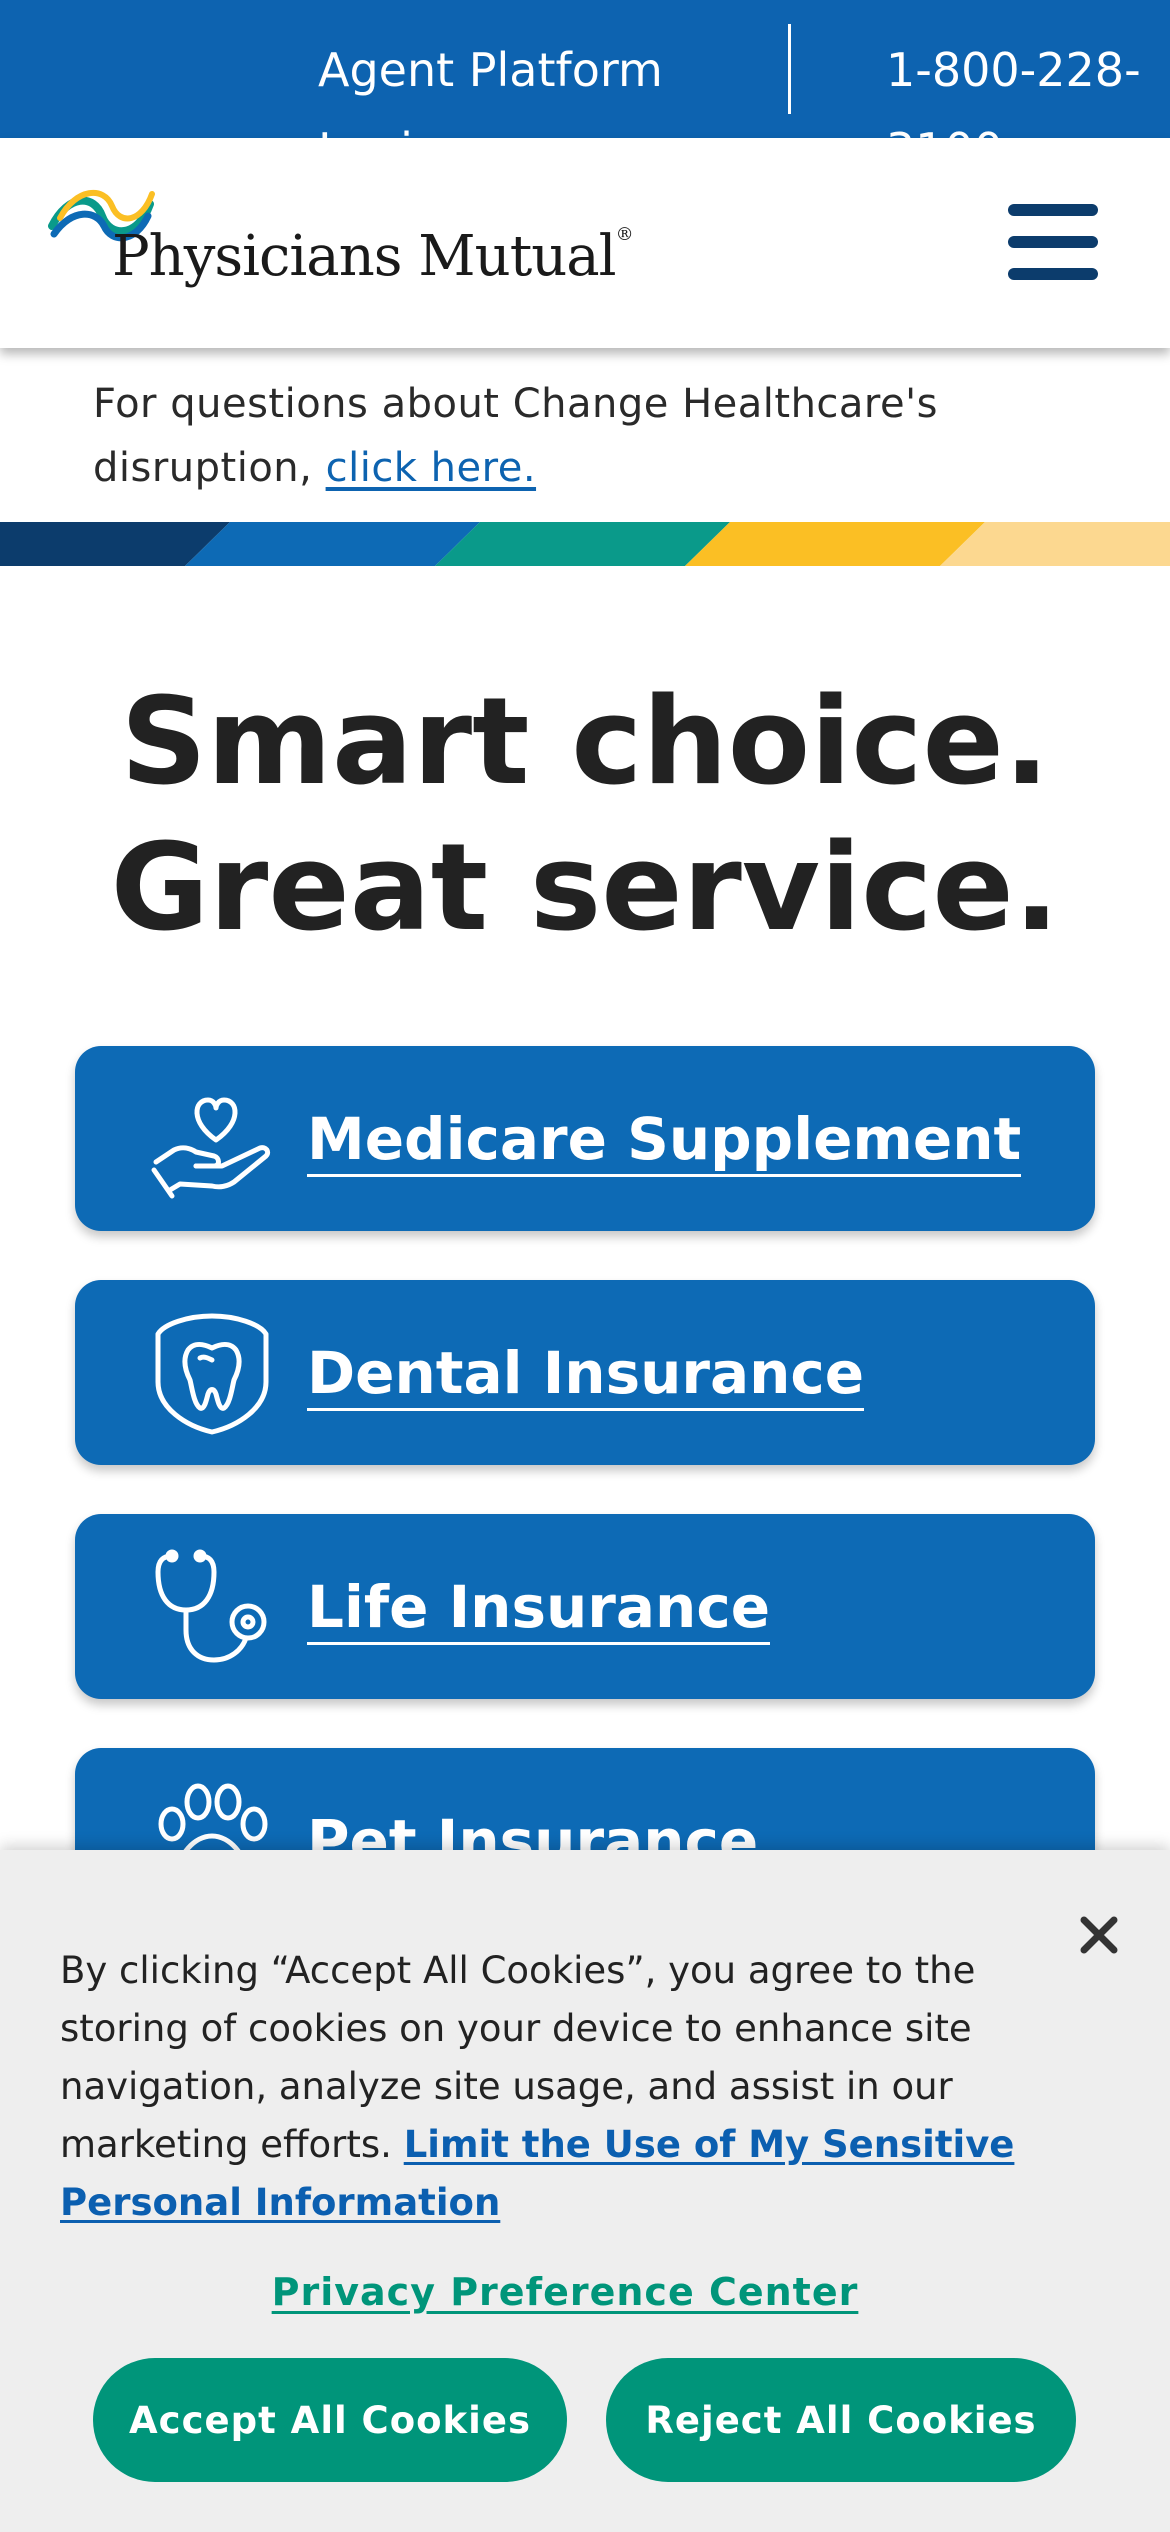 Image resolution: width=1170 pixels, height=2532 pixels. What do you see at coordinates (585, 815) in the screenshot?
I see `hero-title: Smart choice. Great service.` at bounding box center [585, 815].